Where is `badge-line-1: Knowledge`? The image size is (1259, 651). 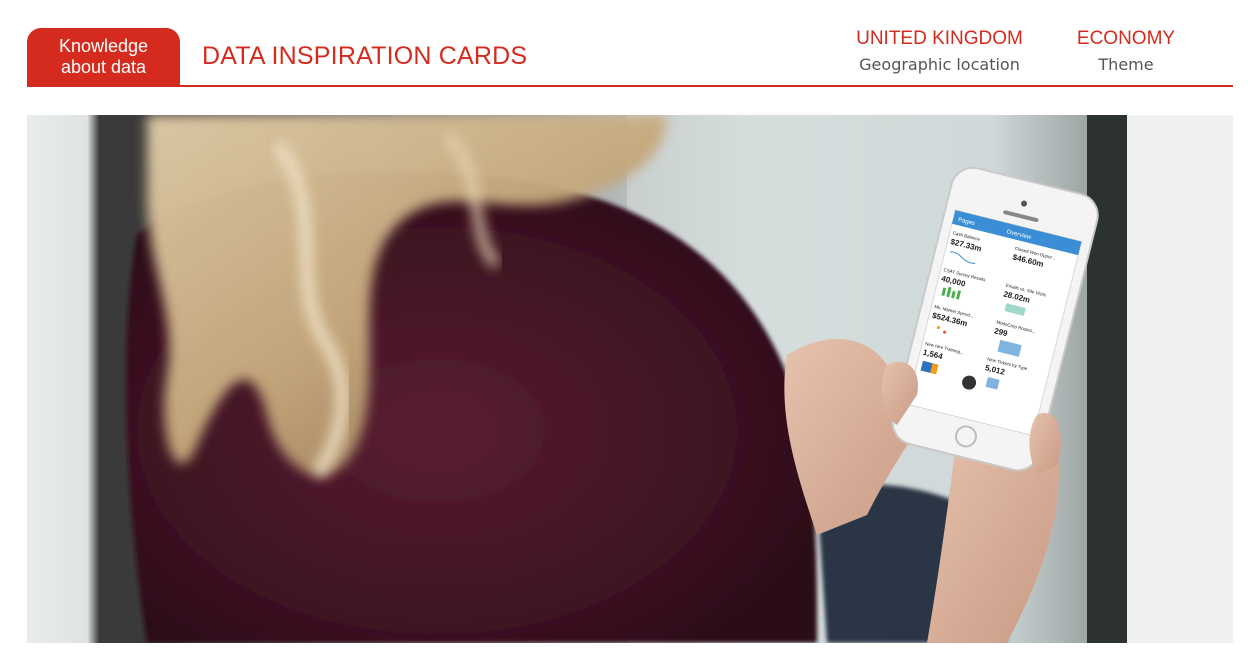
badge-line-1: Knowledge is located at coordinates (103, 45).